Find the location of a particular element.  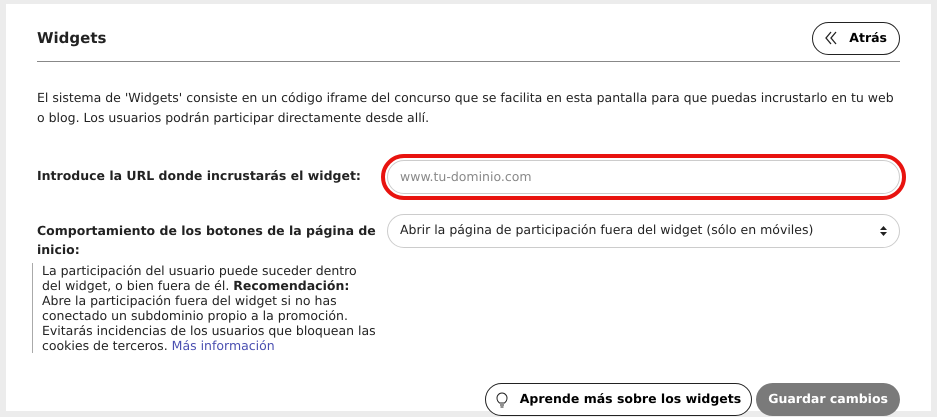

sort-caret-icon is located at coordinates (883, 231).